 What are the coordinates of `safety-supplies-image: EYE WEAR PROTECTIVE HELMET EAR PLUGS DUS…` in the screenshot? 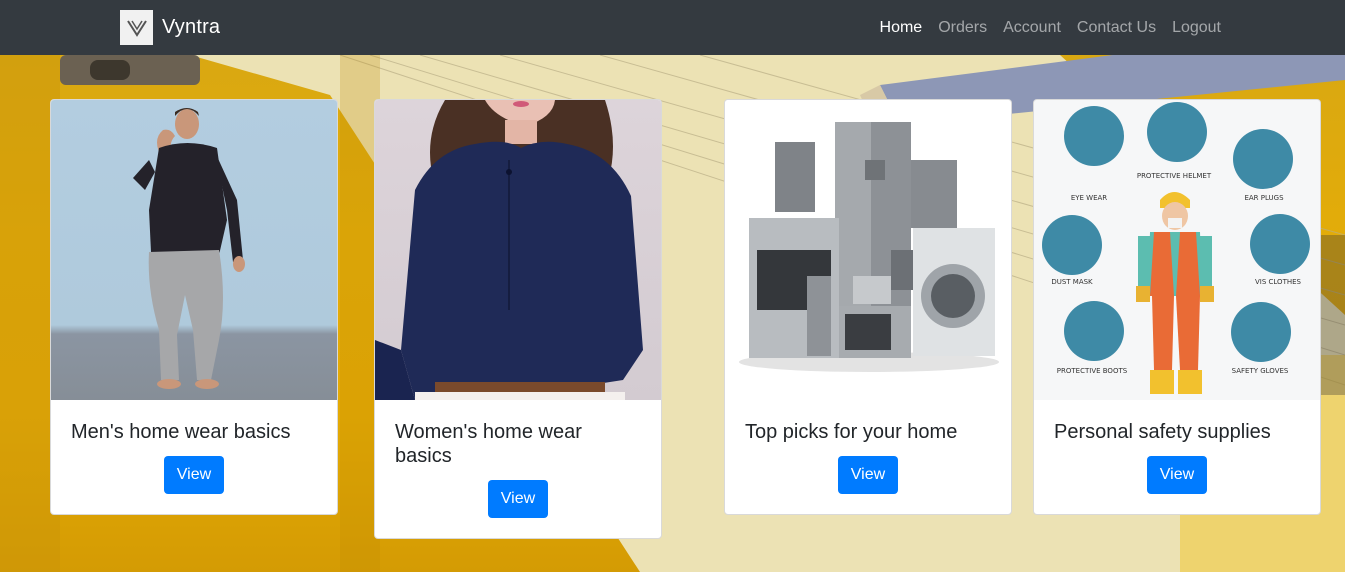 It's located at (1177, 250).